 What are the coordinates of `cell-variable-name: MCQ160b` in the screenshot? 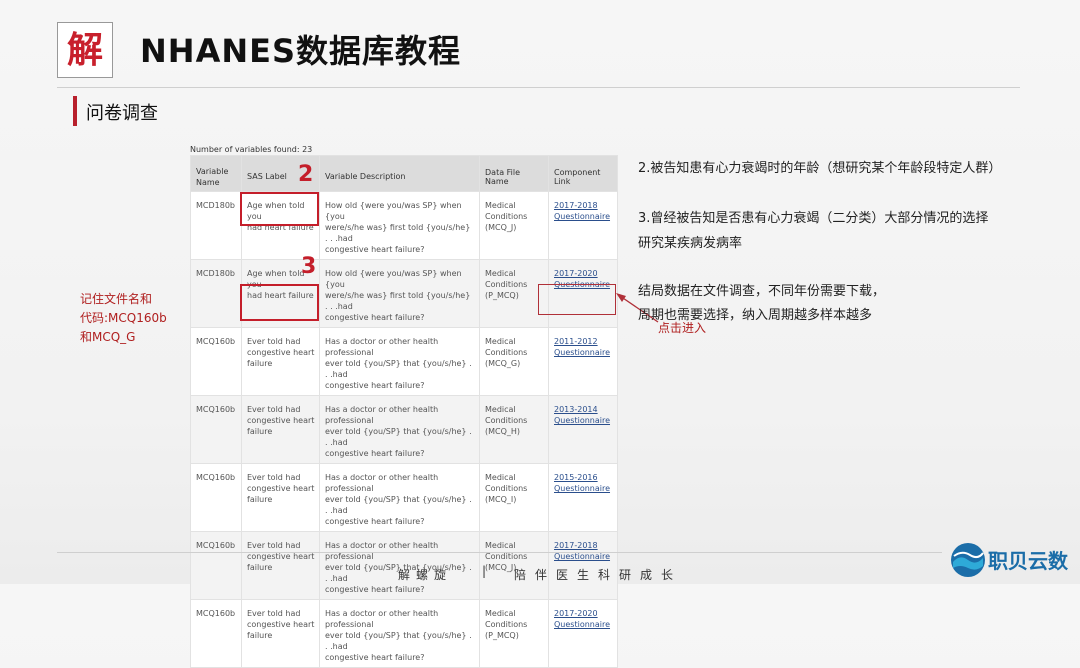 It's located at (216, 633).